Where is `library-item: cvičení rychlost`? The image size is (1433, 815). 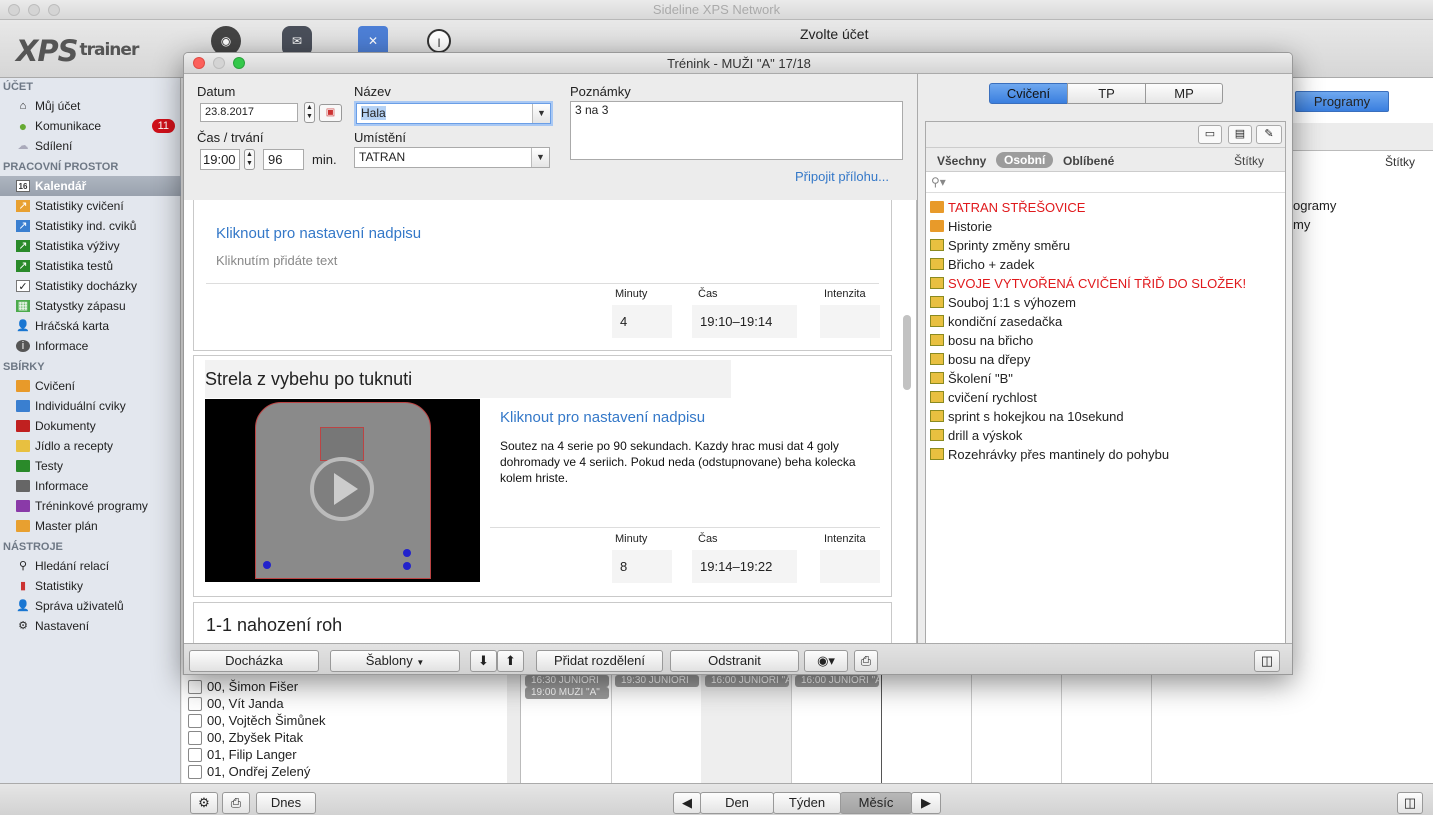
library-item: cvičení rychlost is located at coordinates (983, 397).